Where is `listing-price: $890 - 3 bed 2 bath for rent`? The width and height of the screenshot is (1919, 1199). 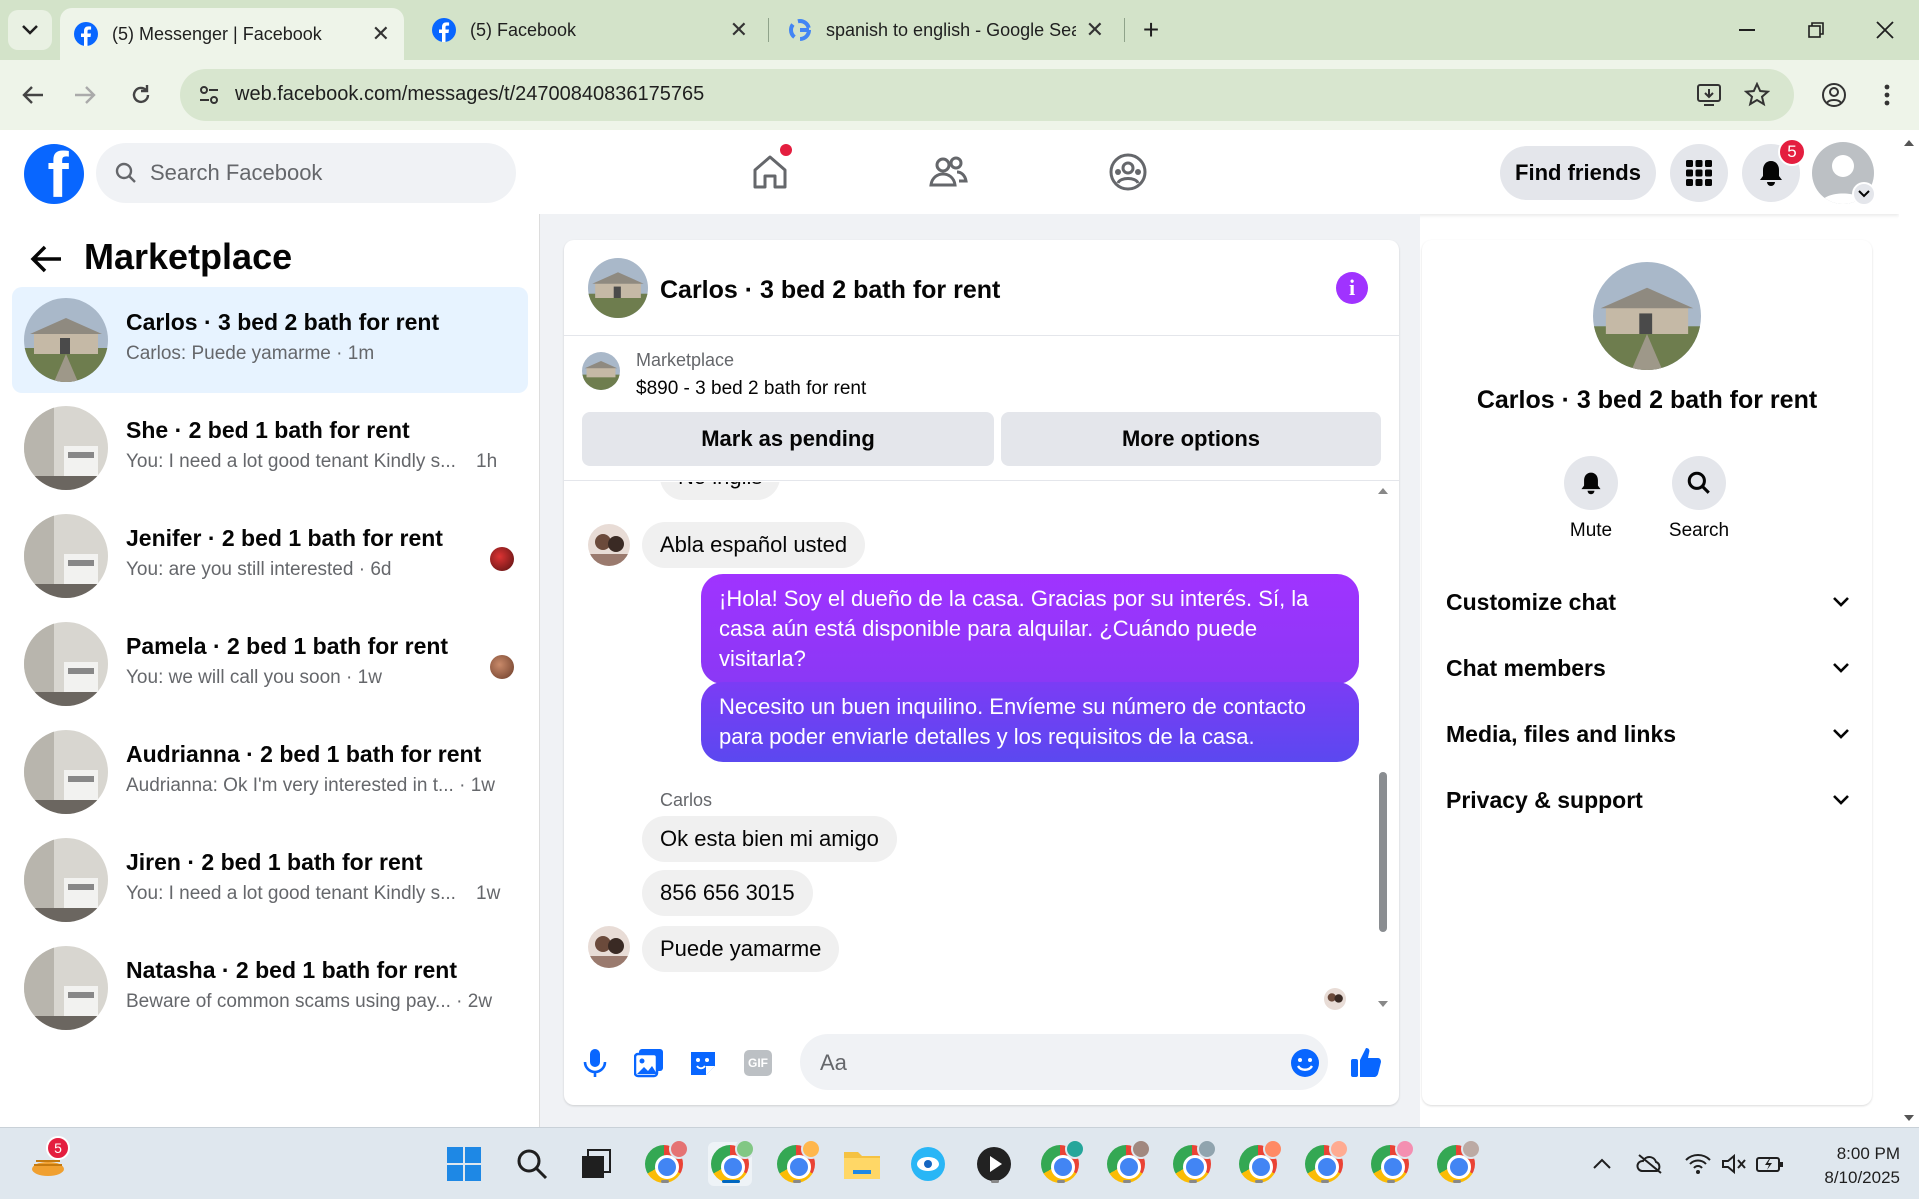 listing-price: $890 - 3 bed 2 bath for rent is located at coordinates (751, 389).